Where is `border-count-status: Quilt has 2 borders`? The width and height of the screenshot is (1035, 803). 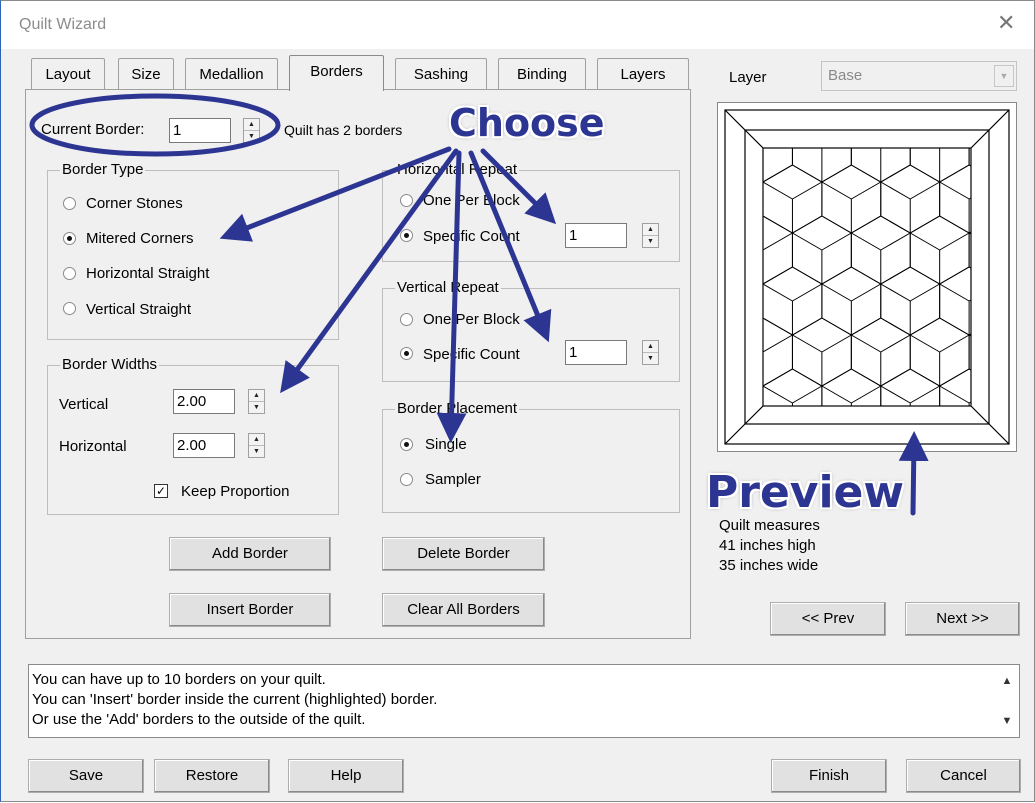
border-count-status: Quilt has 2 borders is located at coordinates (343, 130).